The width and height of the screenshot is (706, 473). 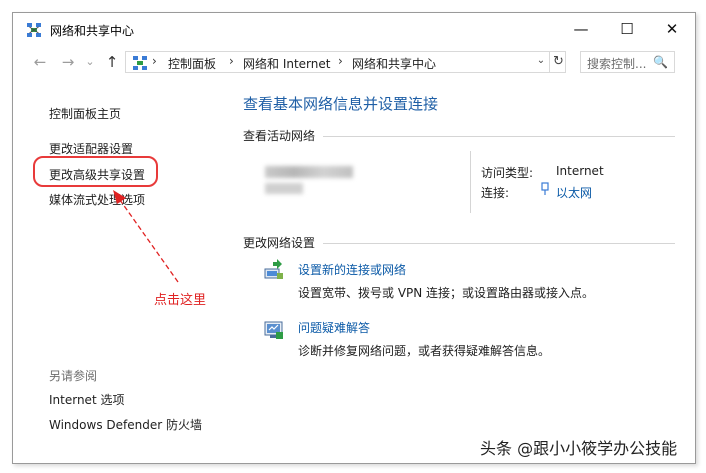 What do you see at coordinates (341, 104) in the screenshot?
I see `page-title: 查看基本网络信息并设置连接` at bounding box center [341, 104].